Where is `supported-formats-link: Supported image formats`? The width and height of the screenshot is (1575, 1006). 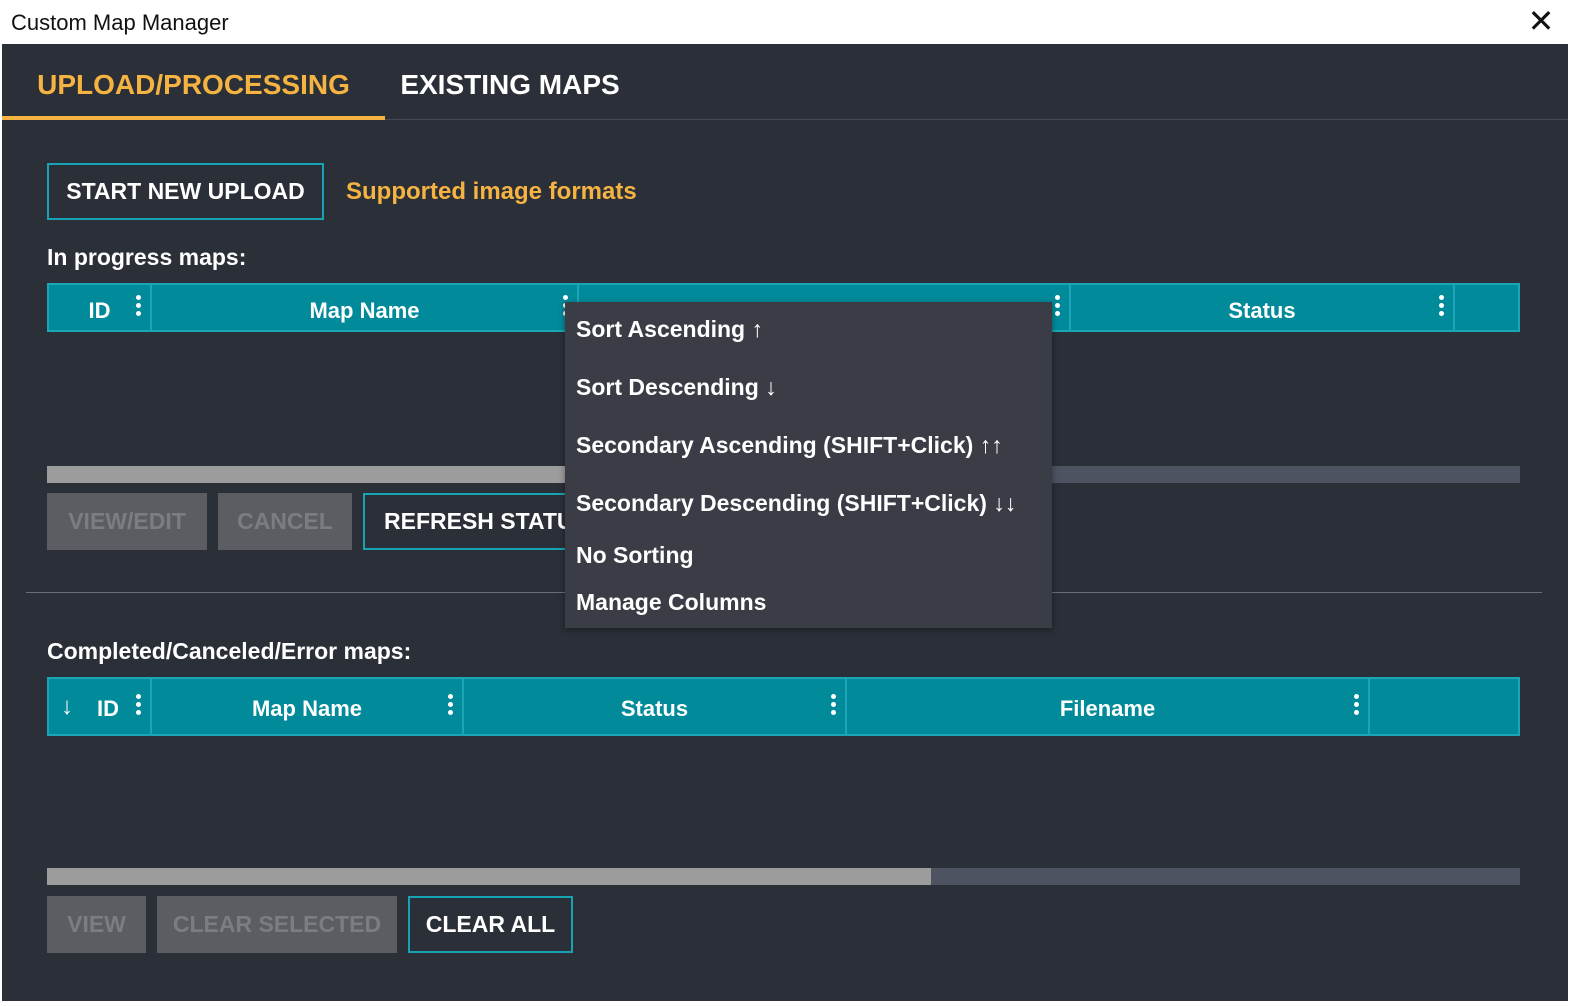
supported-formats-link: Supported image formats is located at coordinates (491, 192).